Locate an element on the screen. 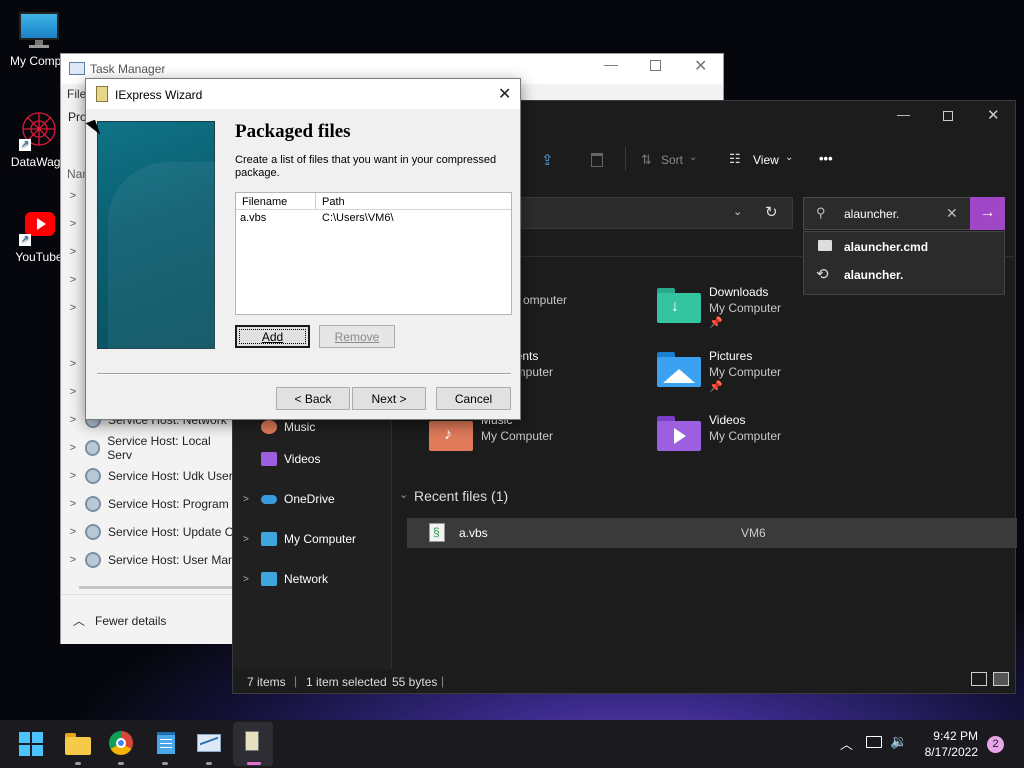  search-input: alauncher. is located at coordinates (871, 214).